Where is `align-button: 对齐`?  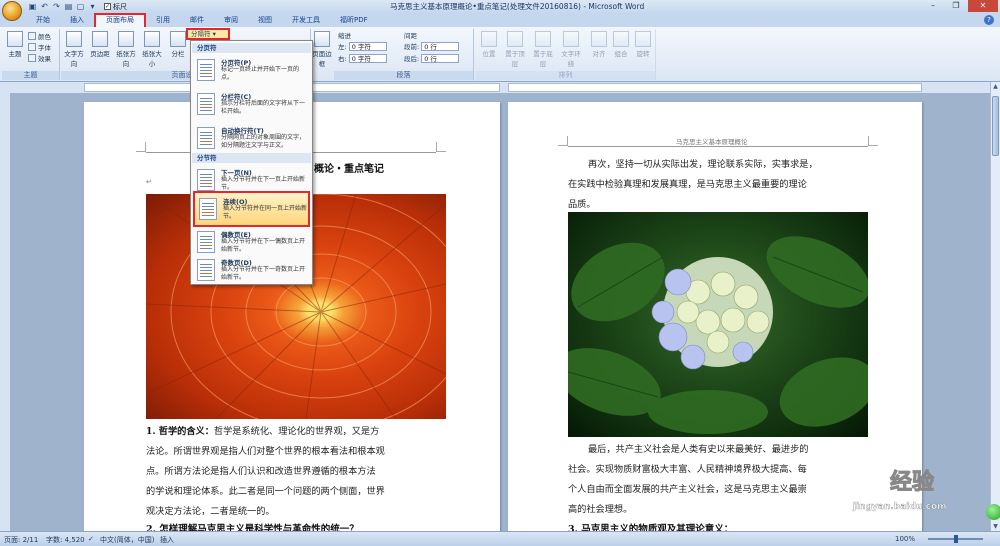 align-button: 对齐 is located at coordinates (599, 44).